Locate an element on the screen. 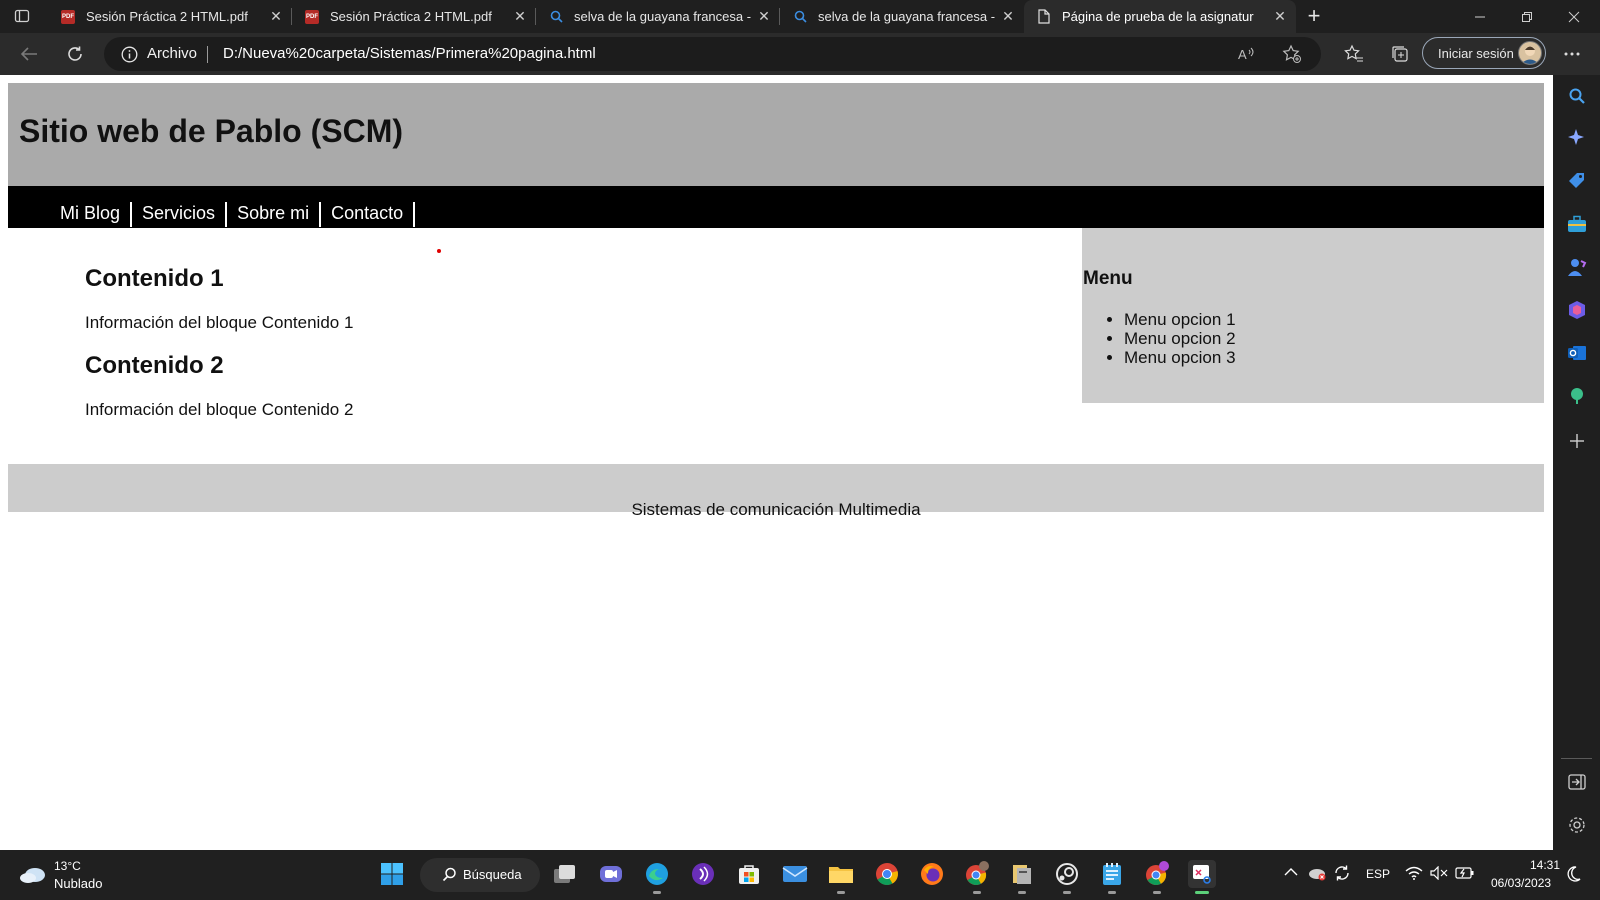 The image size is (1600, 900). chevron-up-icon is located at coordinates (1291, 873).